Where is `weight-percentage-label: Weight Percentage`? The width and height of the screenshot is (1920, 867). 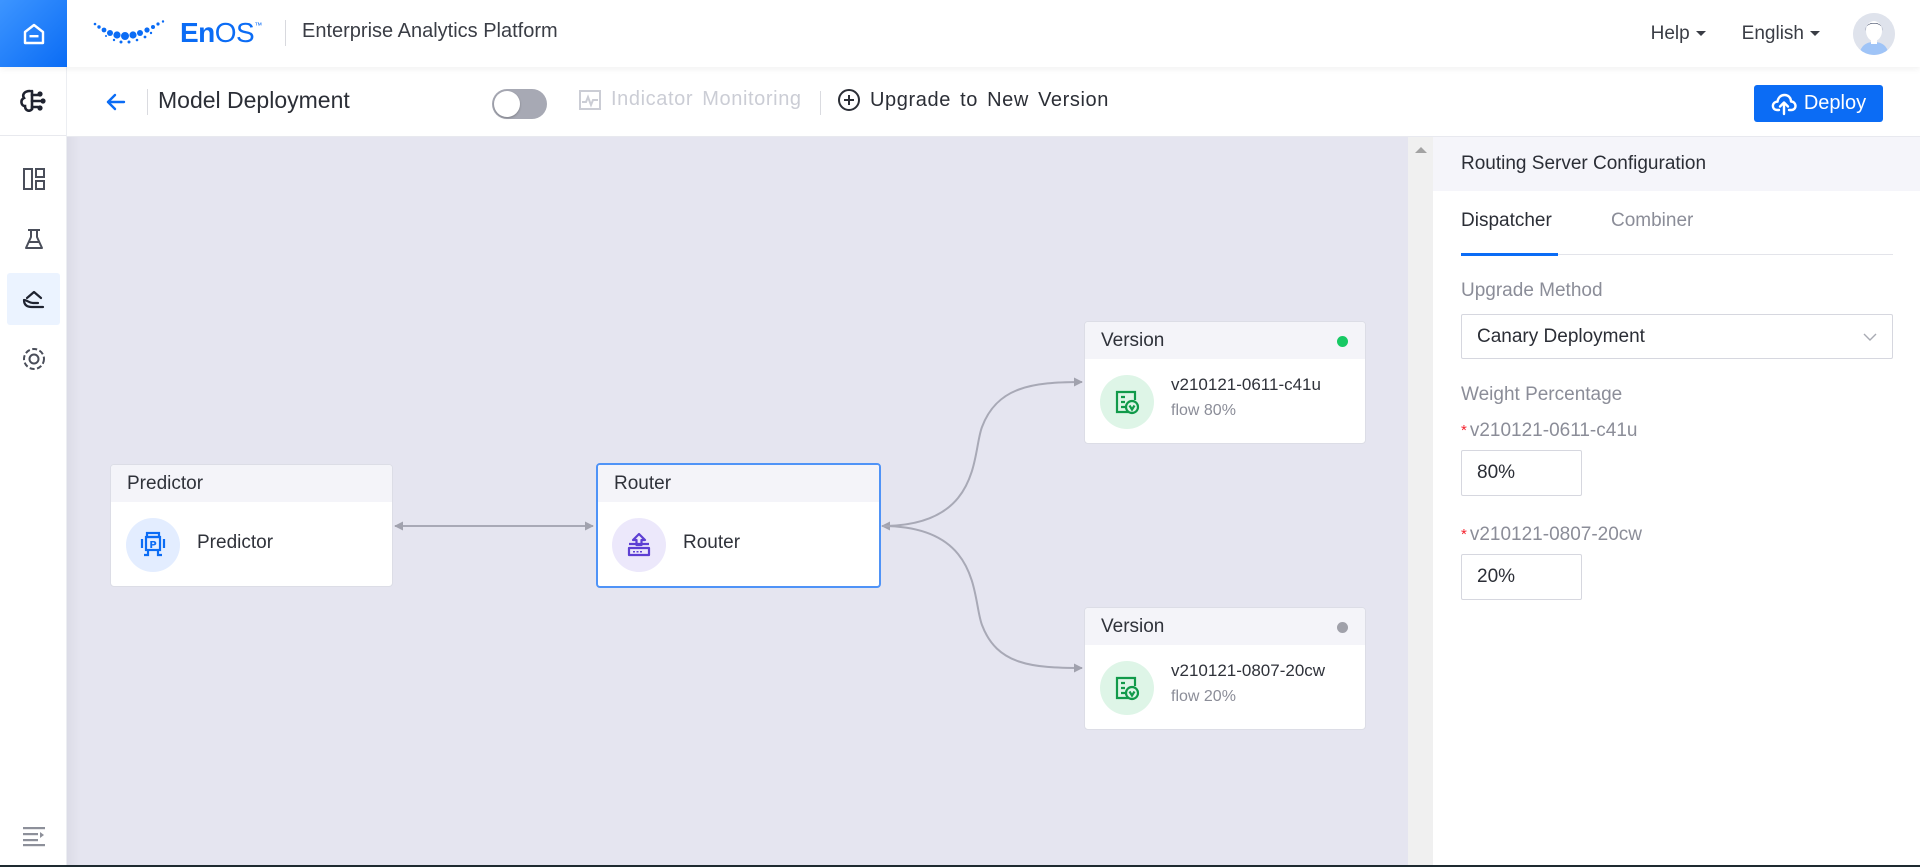 weight-percentage-label: Weight Percentage is located at coordinates (1542, 394).